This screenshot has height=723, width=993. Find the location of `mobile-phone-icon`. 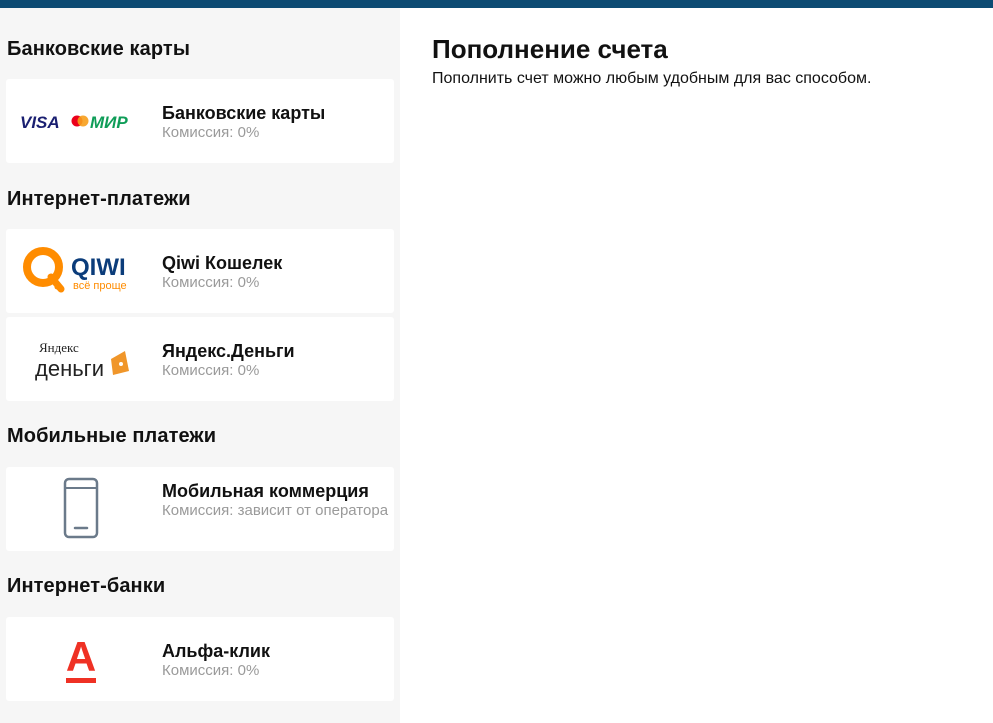

mobile-phone-icon is located at coordinates (81, 509).